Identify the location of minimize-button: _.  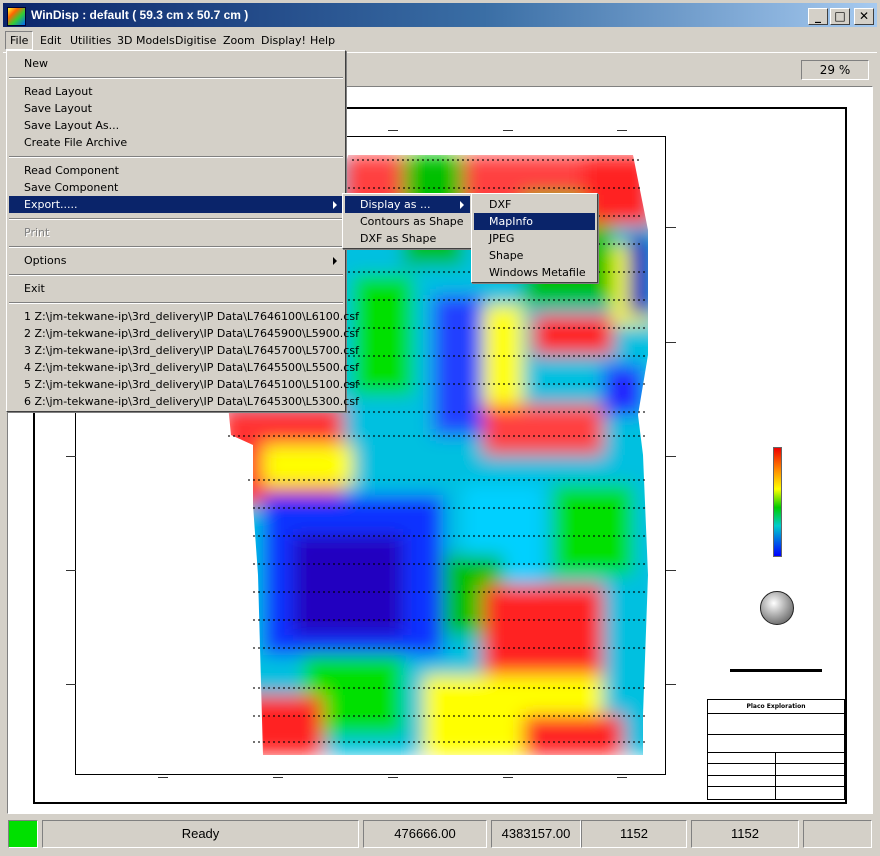
(818, 16).